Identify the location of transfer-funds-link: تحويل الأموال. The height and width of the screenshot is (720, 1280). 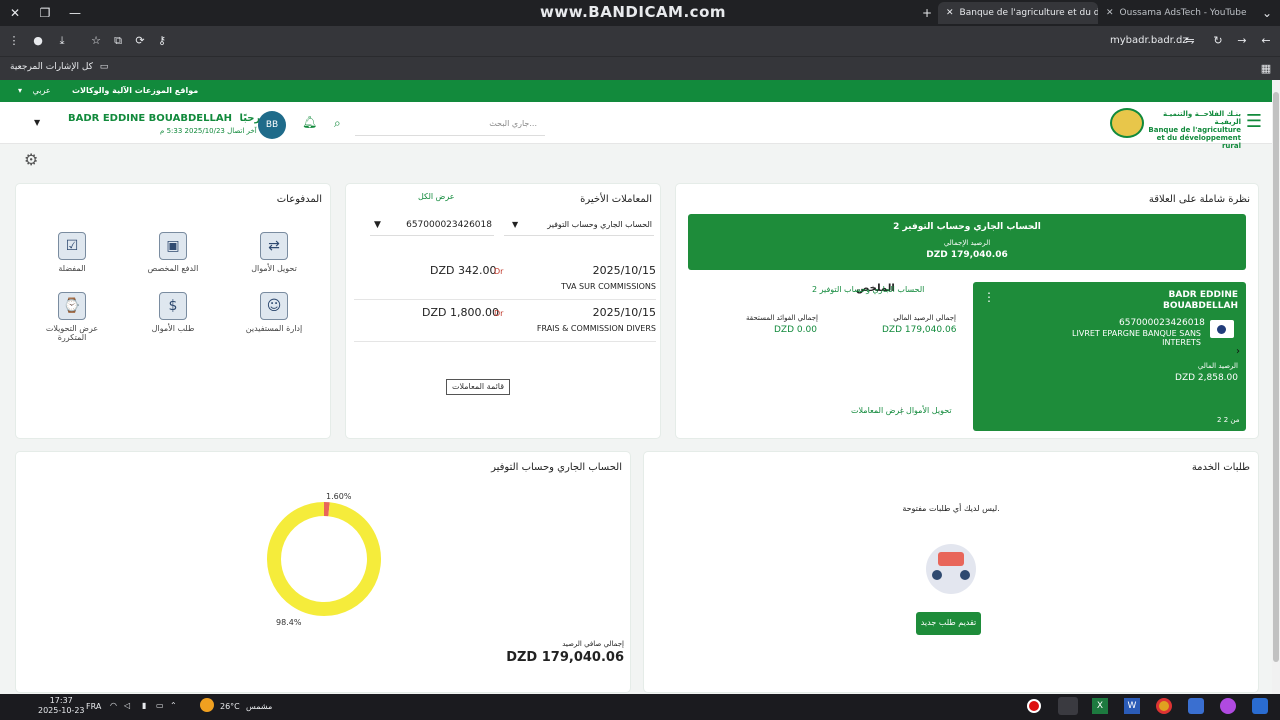
(929, 410).